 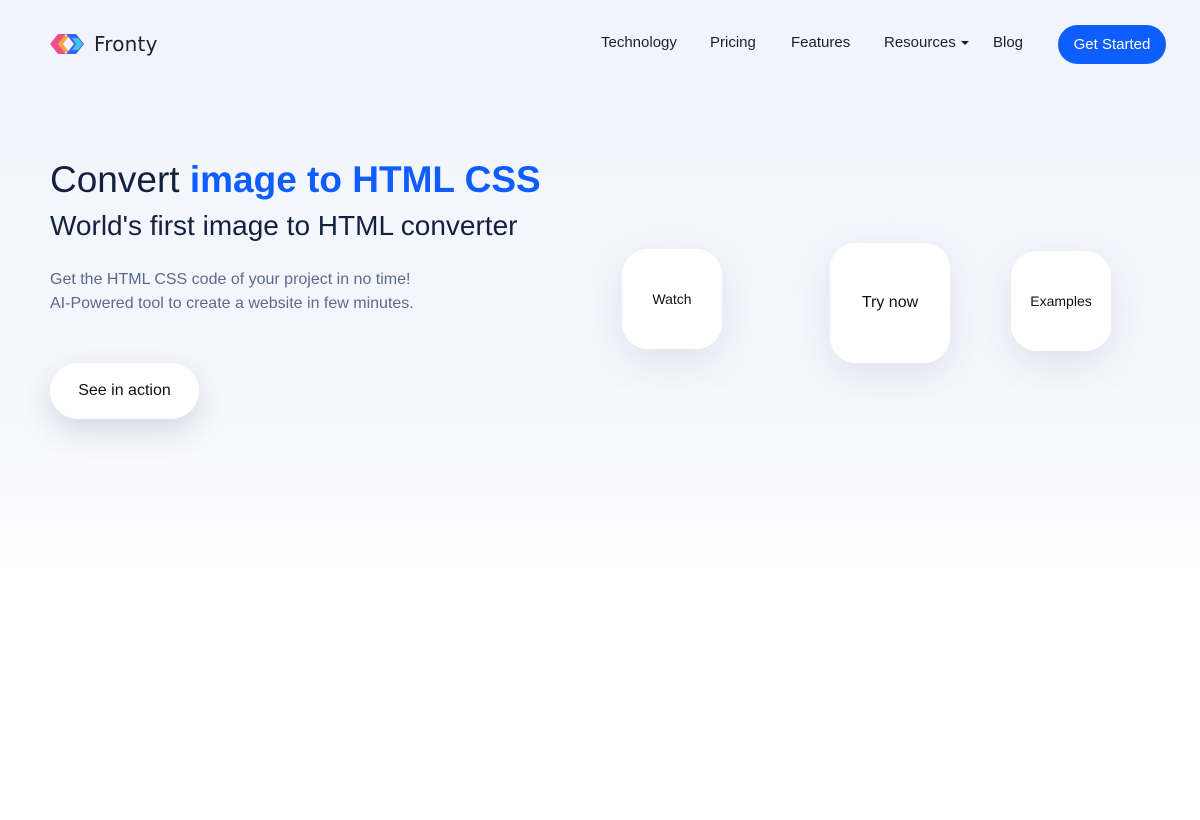 What do you see at coordinates (124, 391) in the screenshot?
I see `see-in-action-button: See in action` at bounding box center [124, 391].